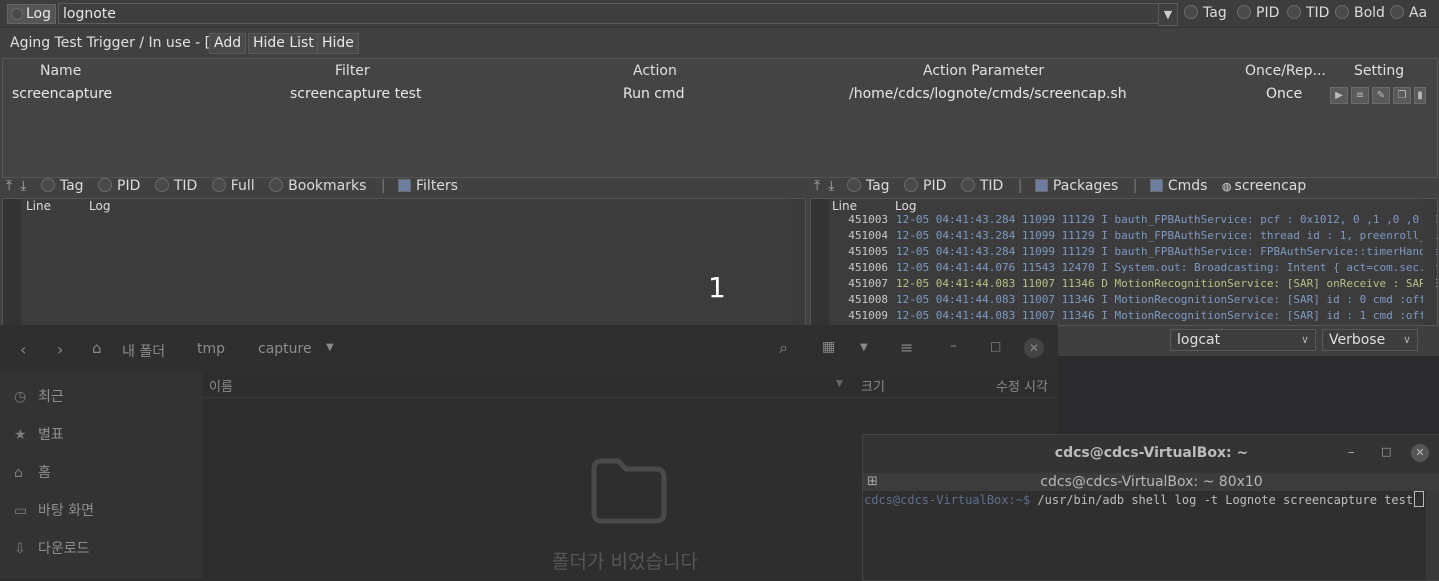  What do you see at coordinates (404, 262) in the screenshot?
I see `left-log-panel: Line Log 1` at bounding box center [404, 262].